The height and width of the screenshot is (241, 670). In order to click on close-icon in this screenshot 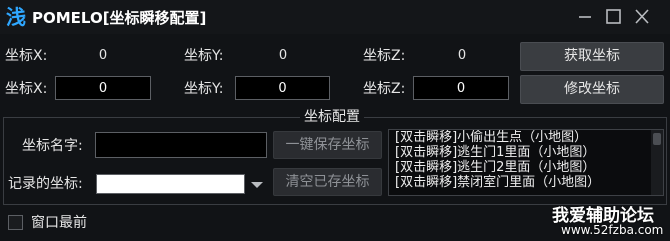, I will do `click(642, 16)`.